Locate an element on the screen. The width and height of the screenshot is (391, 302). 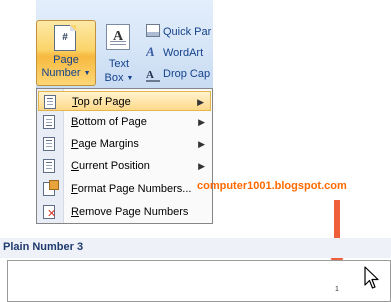
menu-item-label: Top of Page is located at coordinates (101, 102).